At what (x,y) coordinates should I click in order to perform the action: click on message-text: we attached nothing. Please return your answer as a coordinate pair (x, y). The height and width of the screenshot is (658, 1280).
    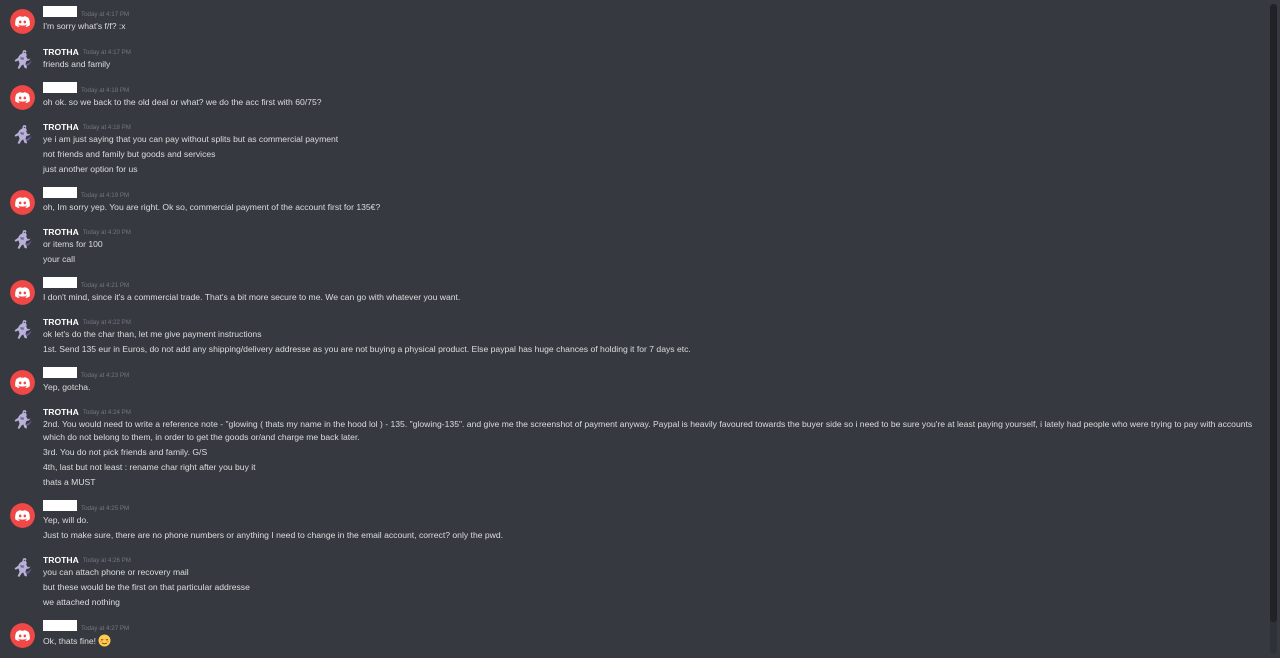
    Looking at the image, I should click on (81, 602).